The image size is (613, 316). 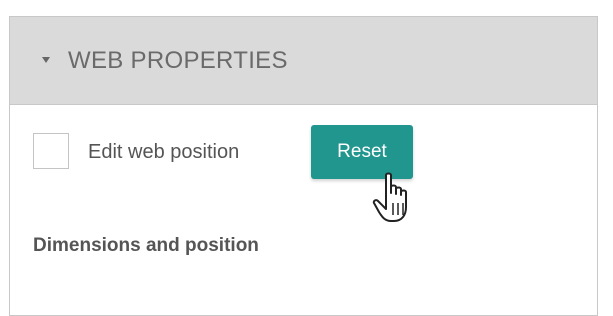 What do you see at coordinates (389, 197) in the screenshot?
I see `hand-pointer-icon` at bounding box center [389, 197].